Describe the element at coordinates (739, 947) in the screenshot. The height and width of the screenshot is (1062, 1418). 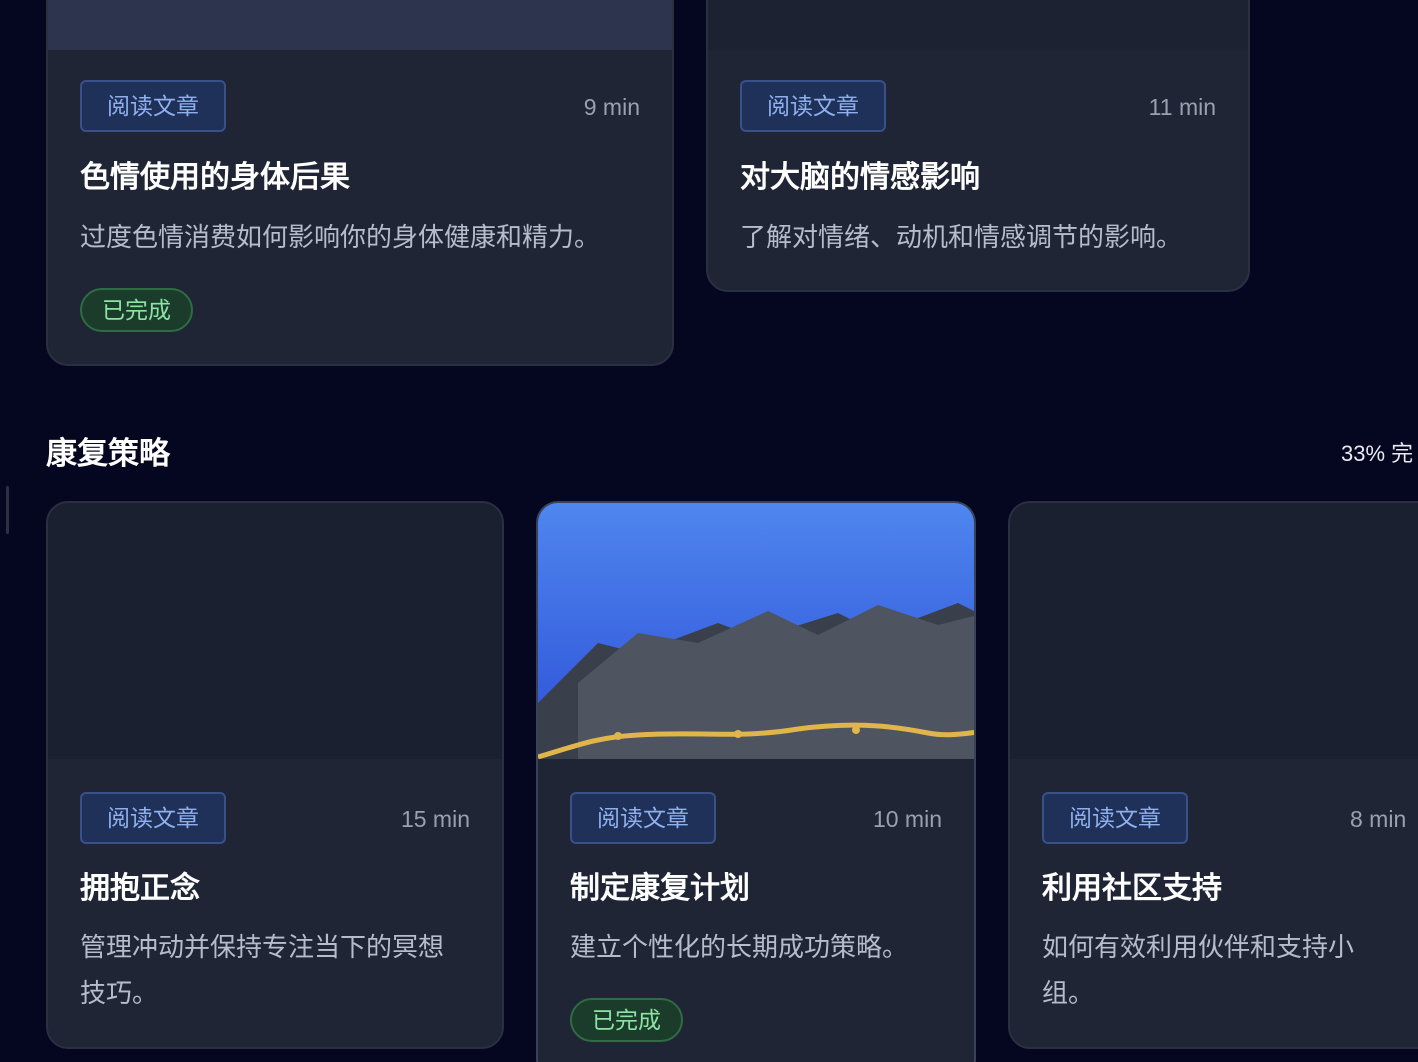
I see `article-description: 建立个性化的长期成功策略。` at that location.